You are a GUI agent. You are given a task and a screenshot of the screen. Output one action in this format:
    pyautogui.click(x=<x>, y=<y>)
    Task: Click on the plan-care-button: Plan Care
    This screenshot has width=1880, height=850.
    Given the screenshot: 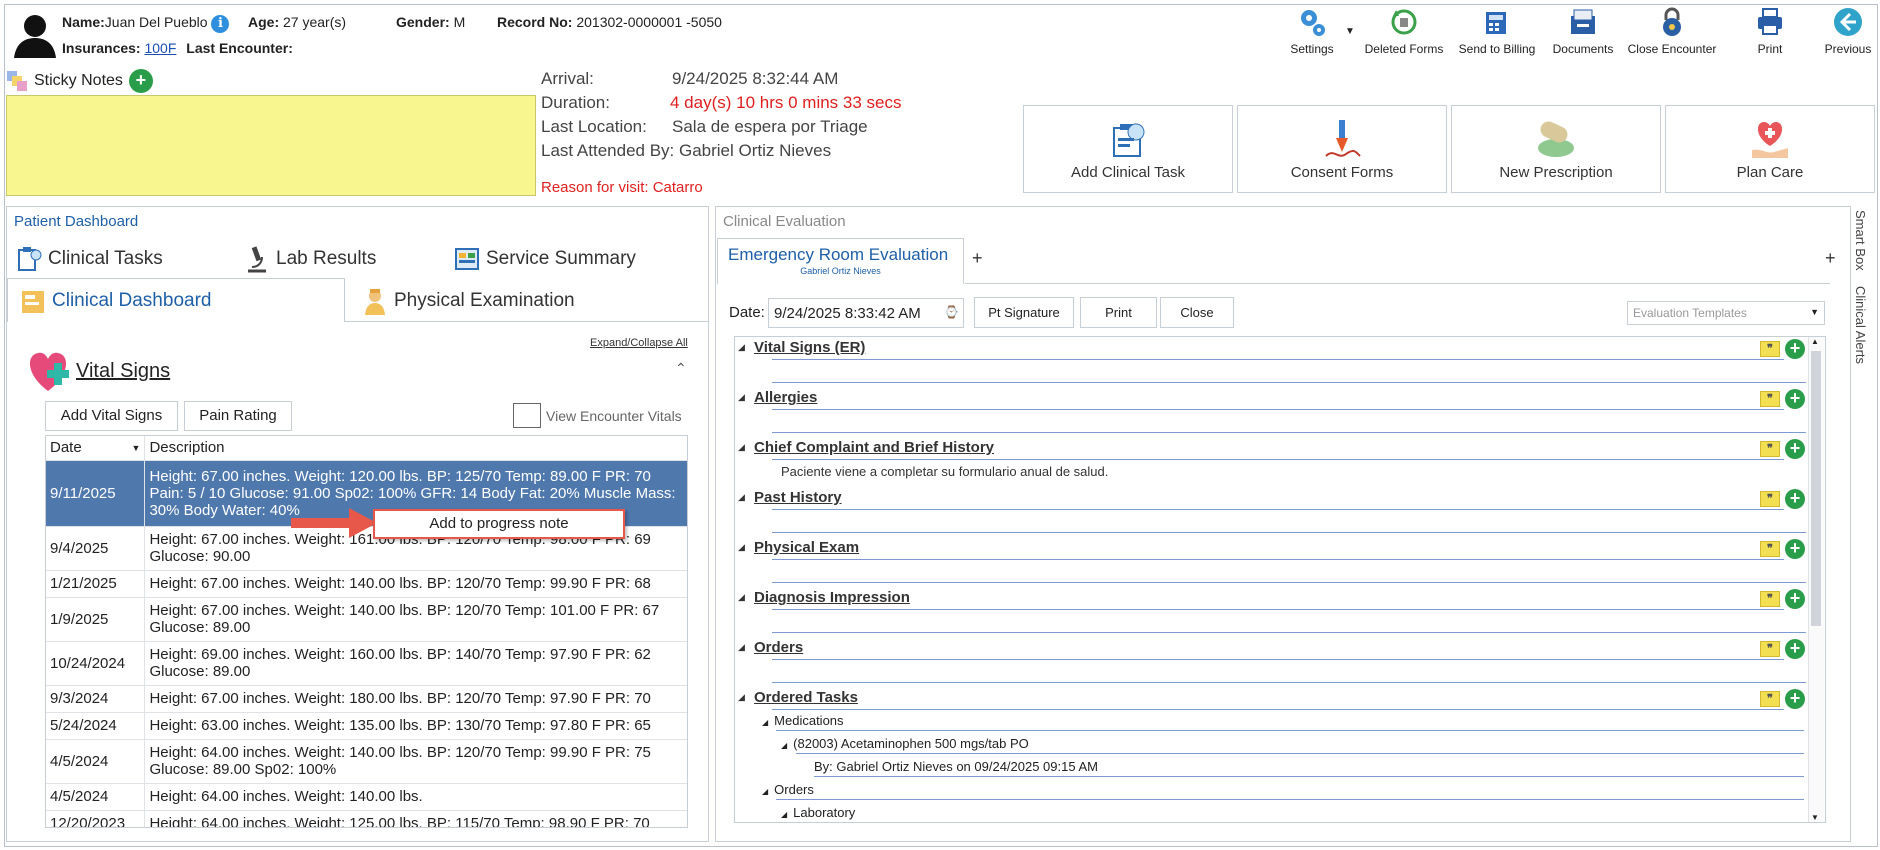 What is the action you would take?
    pyautogui.click(x=1770, y=149)
    